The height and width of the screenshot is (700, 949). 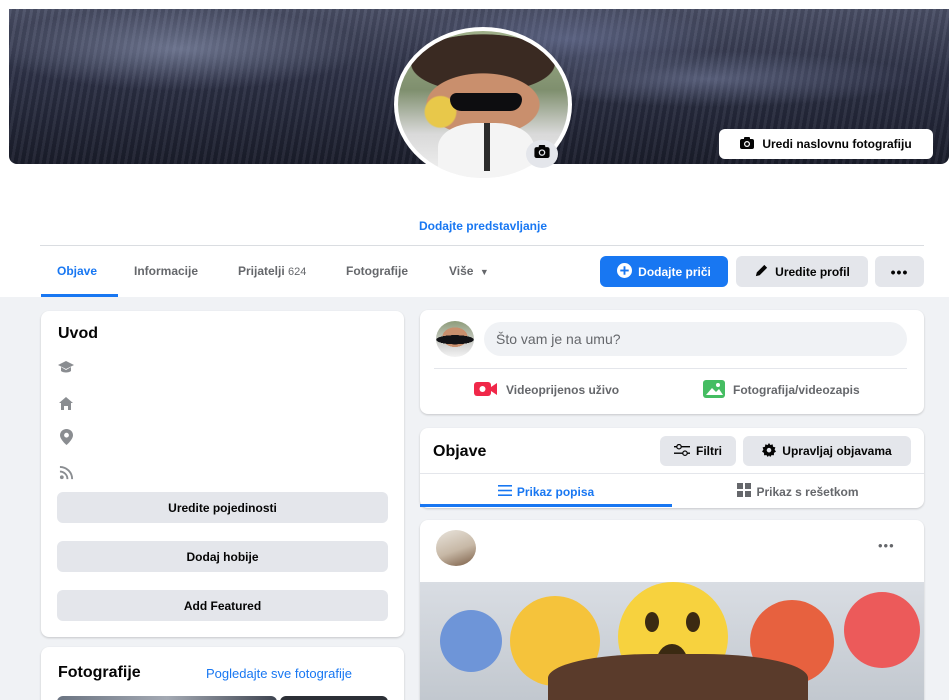 What do you see at coordinates (486, 390) in the screenshot?
I see `live-video-icon` at bounding box center [486, 390].